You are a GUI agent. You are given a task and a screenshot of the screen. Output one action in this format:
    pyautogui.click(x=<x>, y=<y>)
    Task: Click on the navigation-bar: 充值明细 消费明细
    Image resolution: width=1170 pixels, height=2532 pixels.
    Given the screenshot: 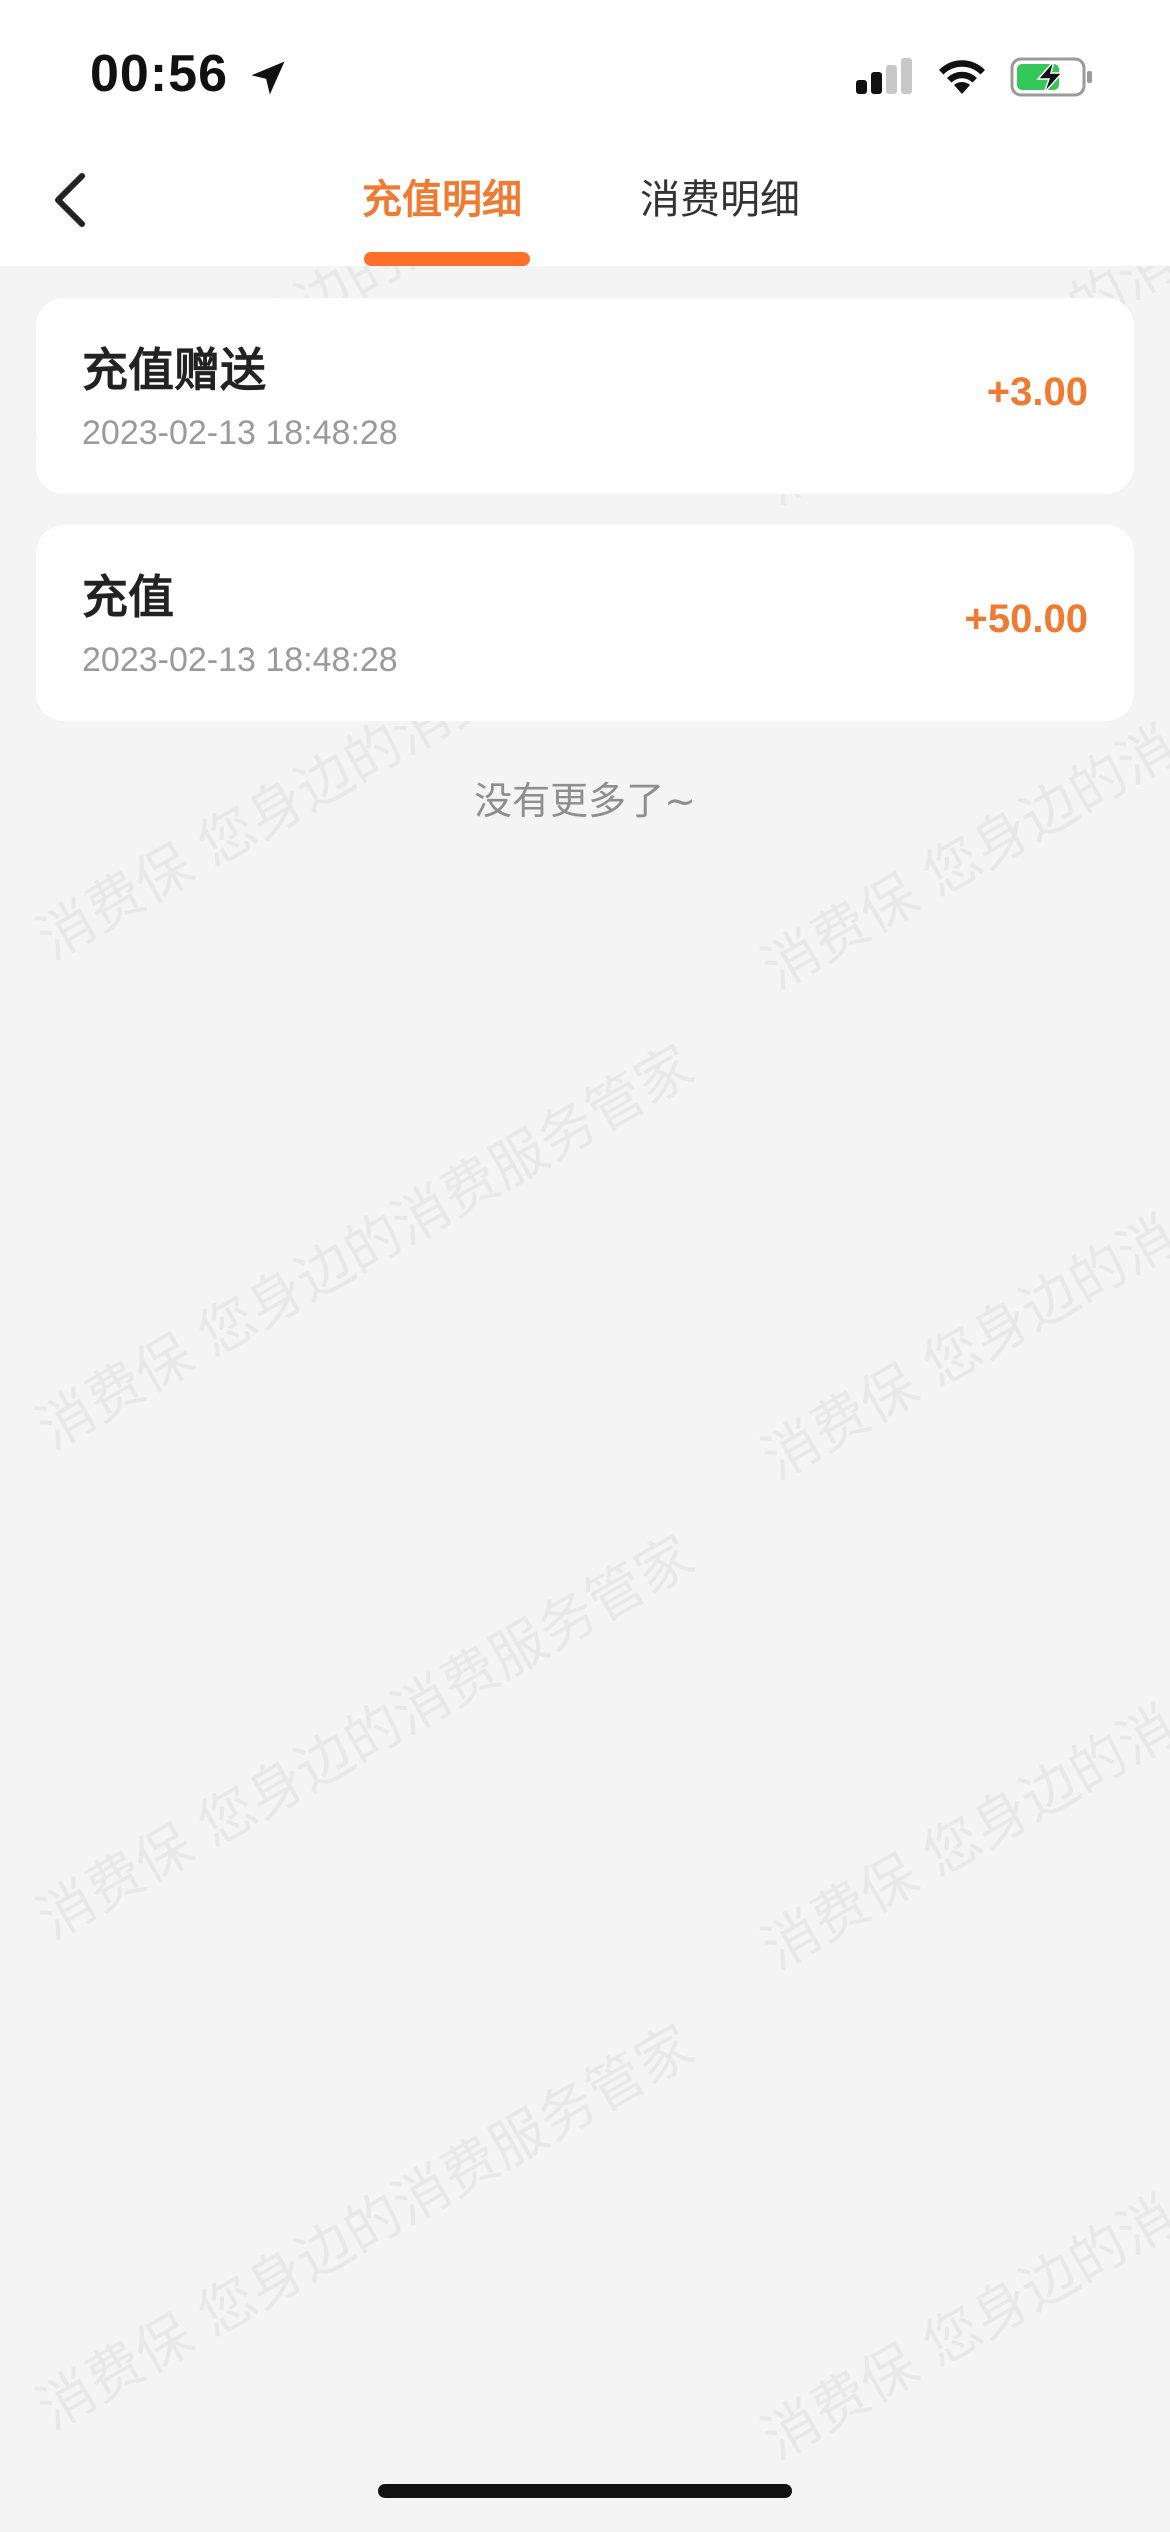 What is the action you would take?
    pyautogui.click(x=585, y=208)
    